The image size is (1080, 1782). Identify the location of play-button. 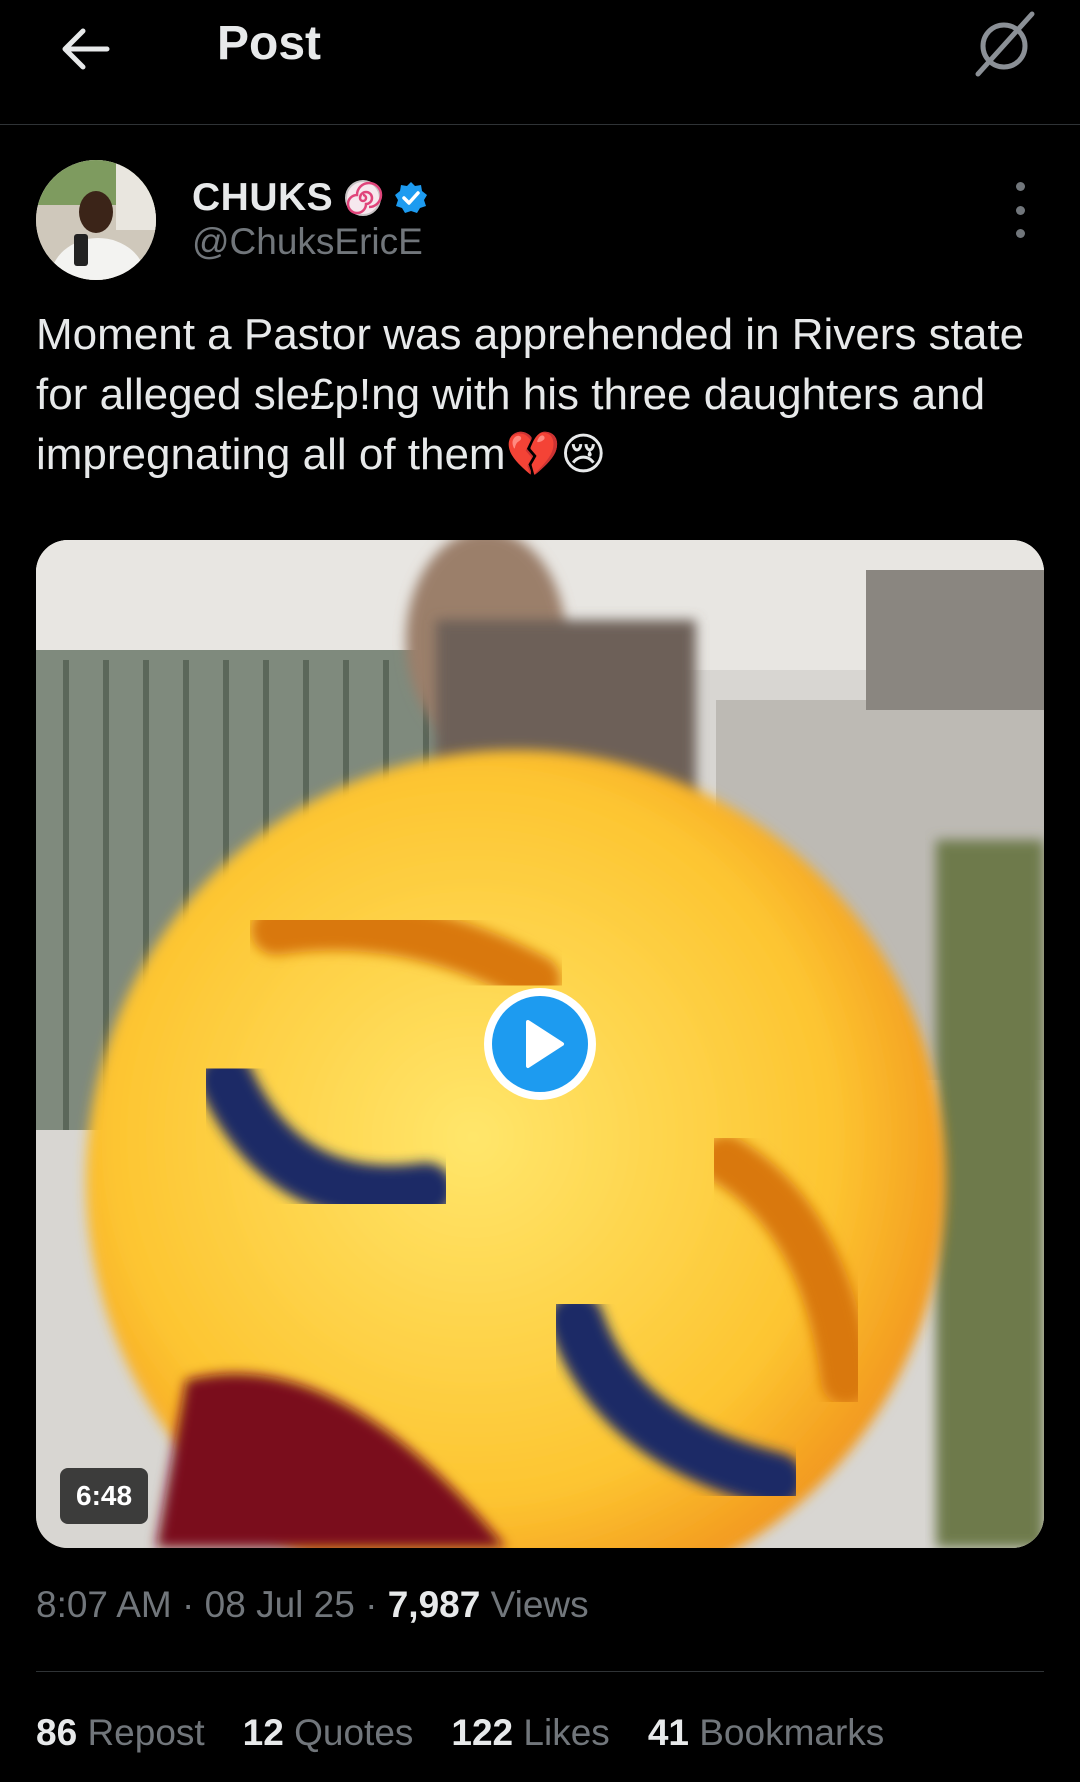
(540, 1044).